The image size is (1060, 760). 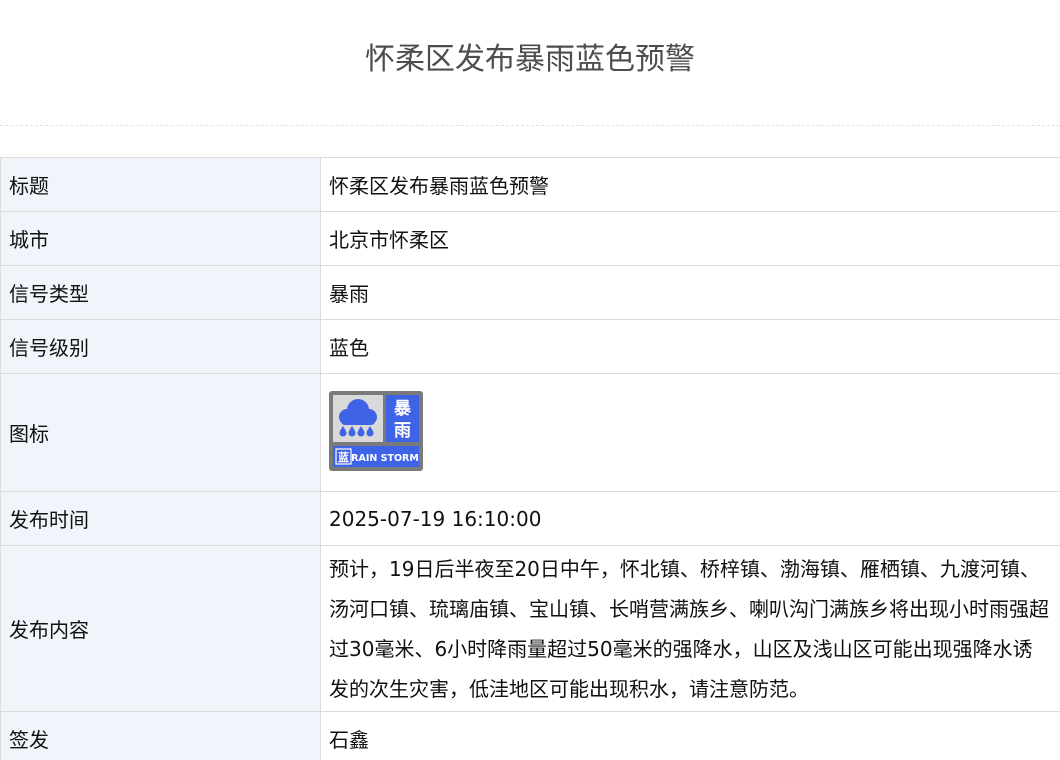 What do you see at coordinates (690, 238) in the screenshot?
I see `row-value: 北京市怀柔区` at bounding box center [690, 238].